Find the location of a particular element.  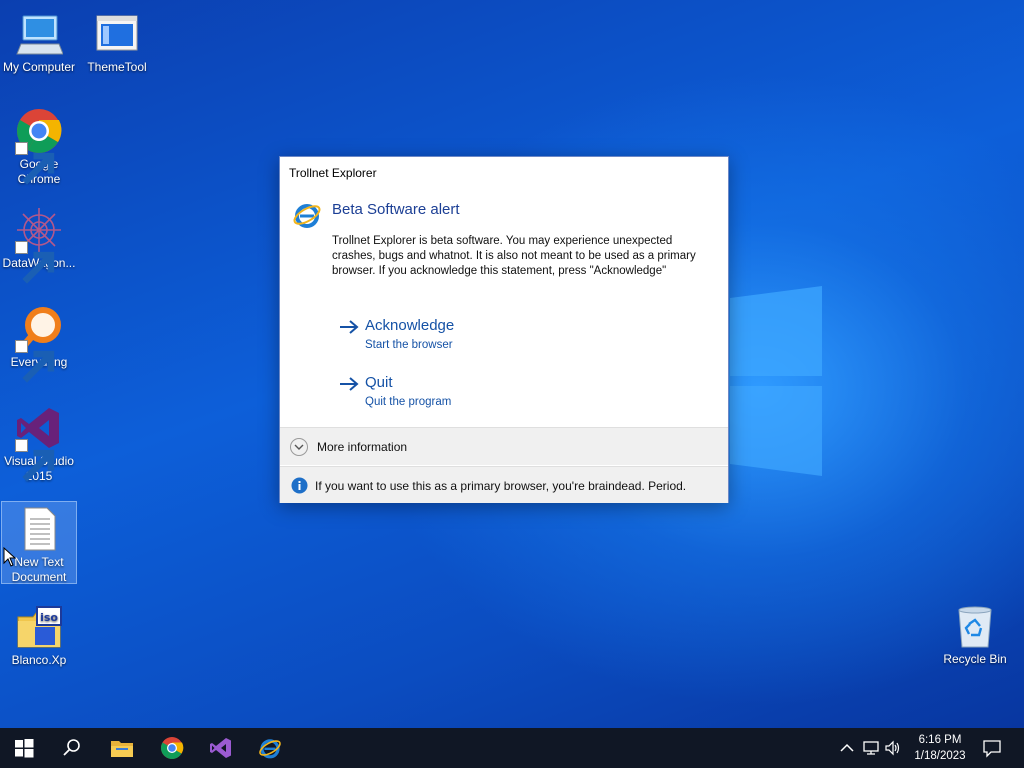

iso-file-icon: iso is located at coordinates (39, 627).